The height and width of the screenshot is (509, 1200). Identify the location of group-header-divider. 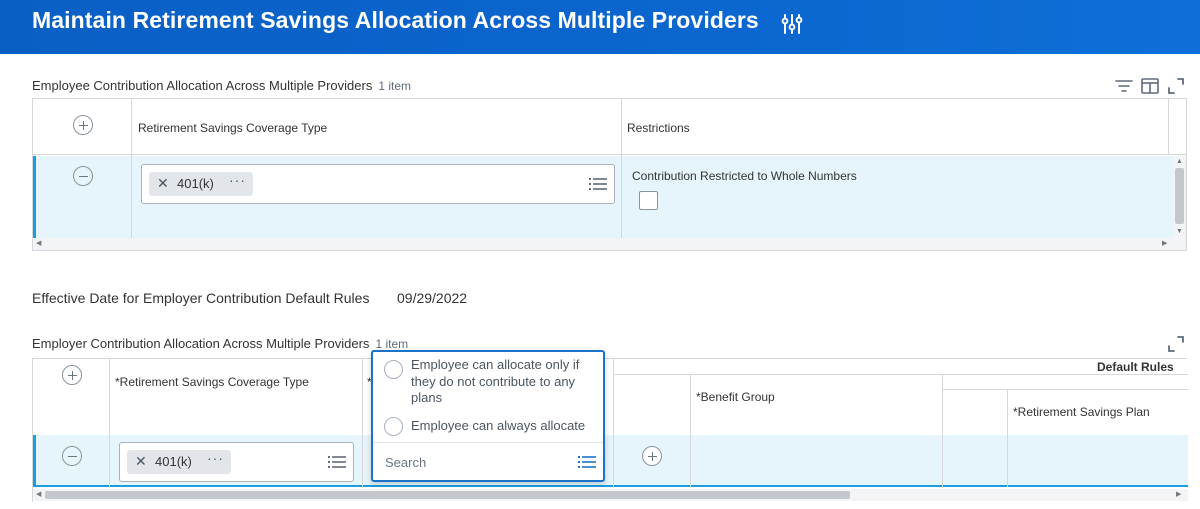
(900, 374).